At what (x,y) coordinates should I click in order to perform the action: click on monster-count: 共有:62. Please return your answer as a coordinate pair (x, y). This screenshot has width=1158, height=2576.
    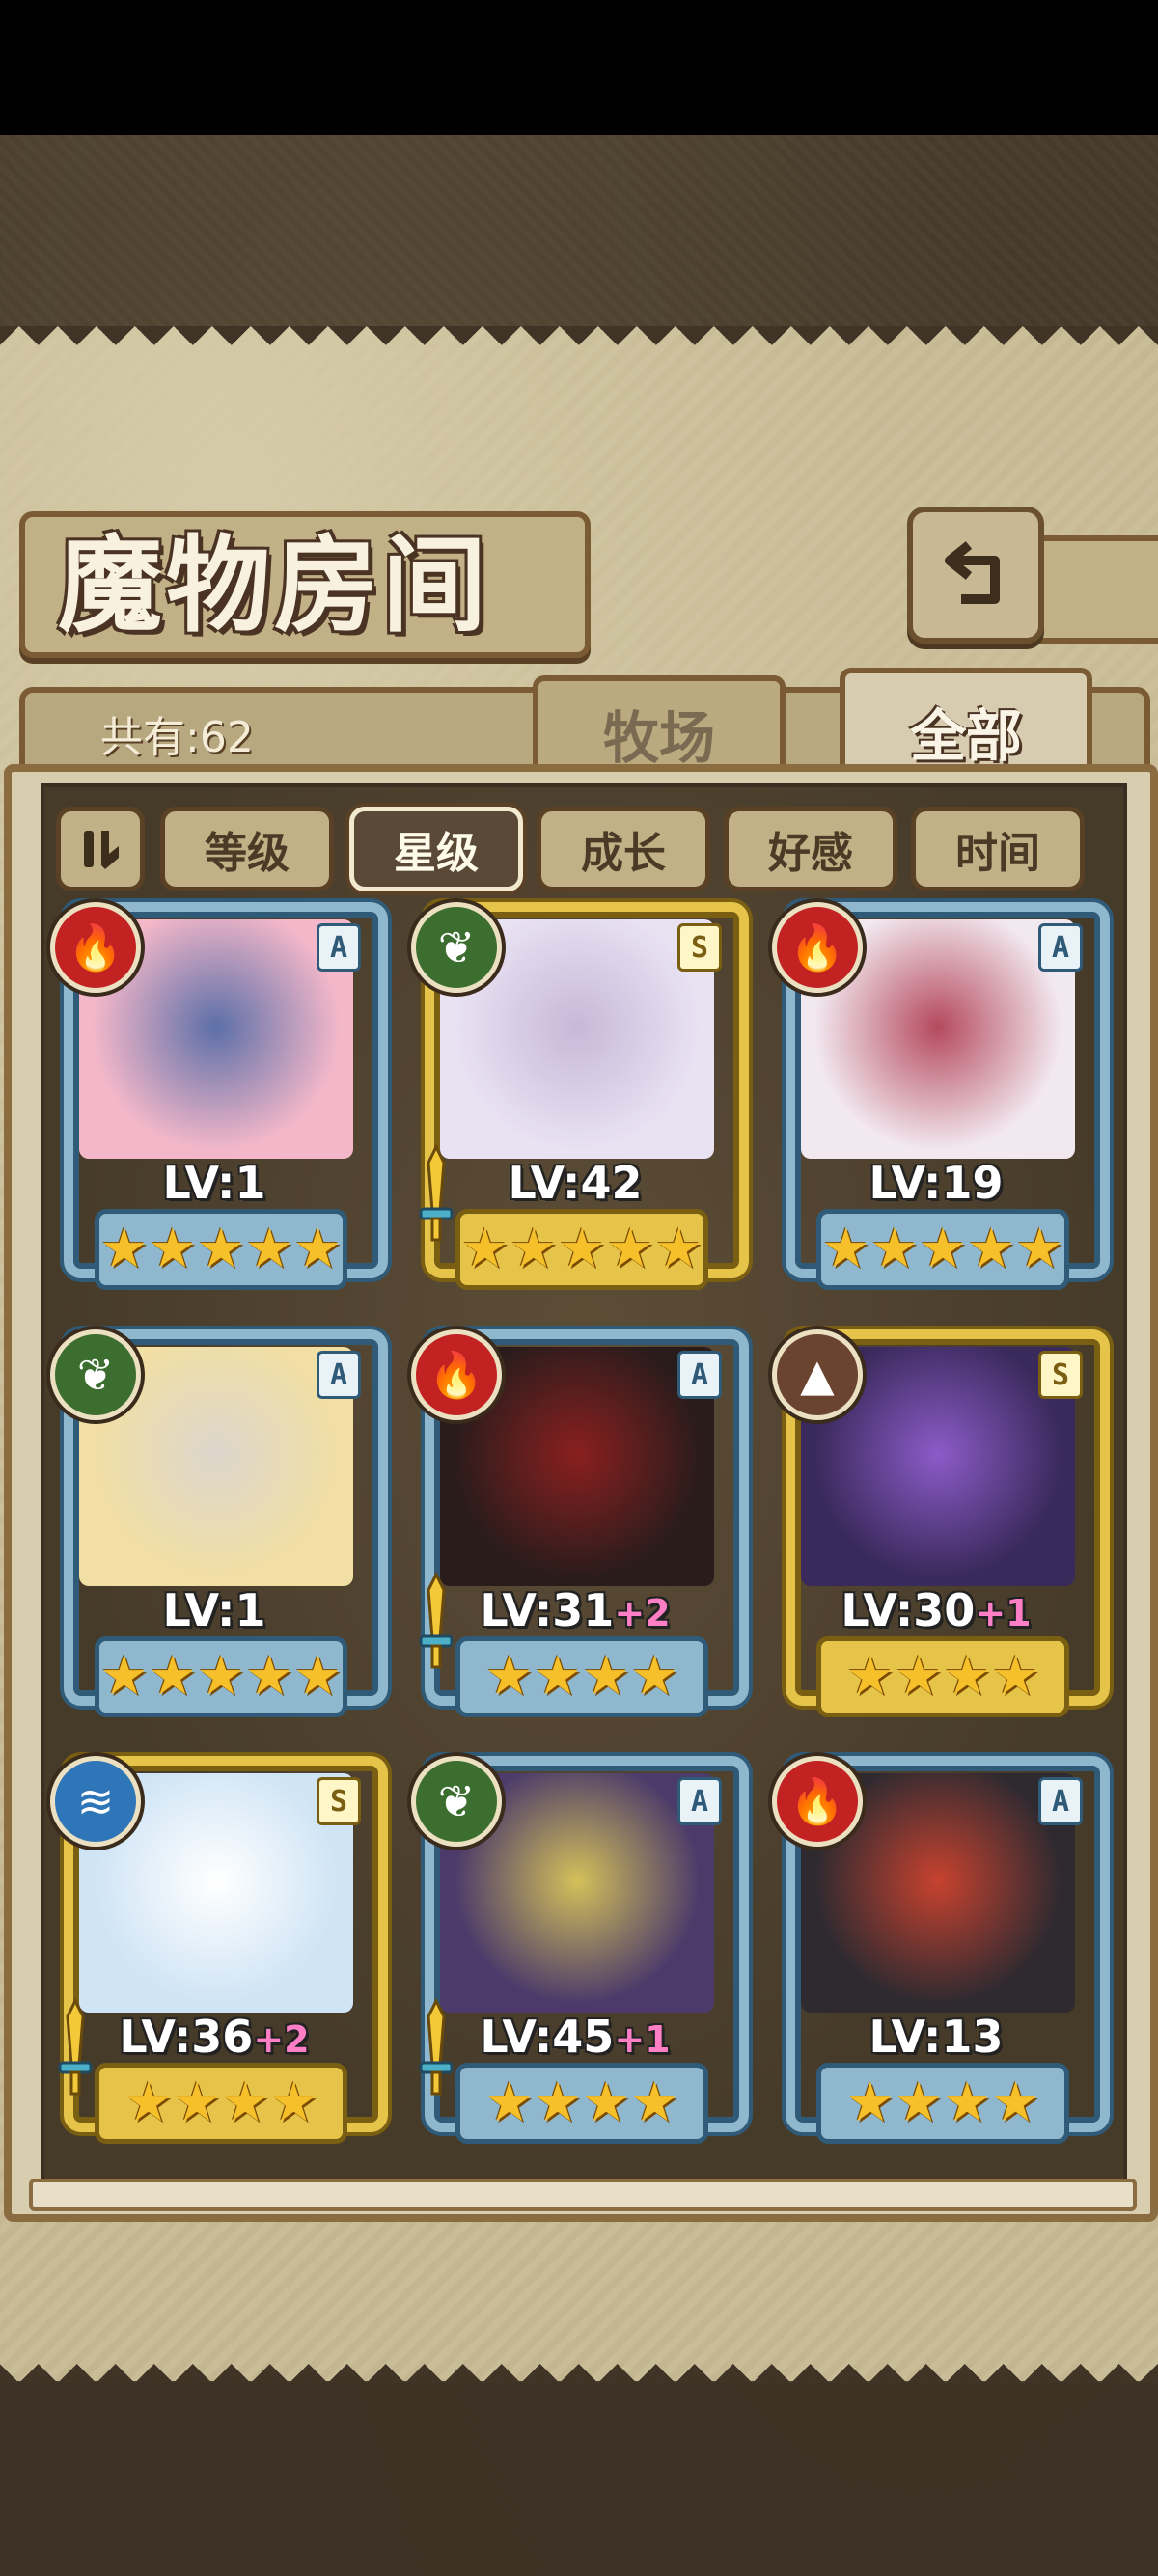
    Looking at the image, I should click on (177, 737).